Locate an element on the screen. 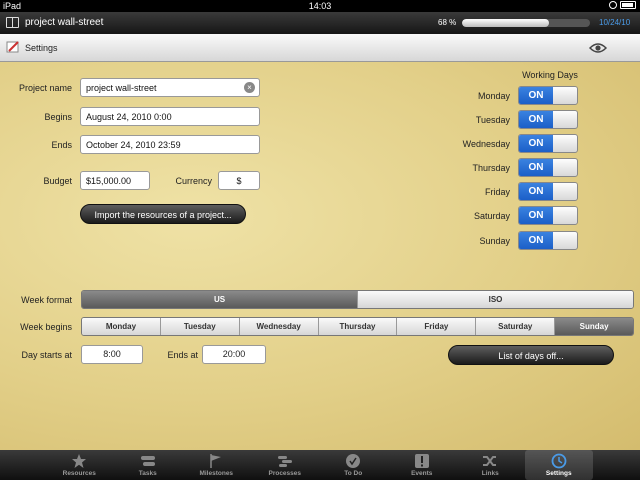 The height and width of the screenshot is (480, 640). clock: 14:03 is located at coordinates (320, 6).